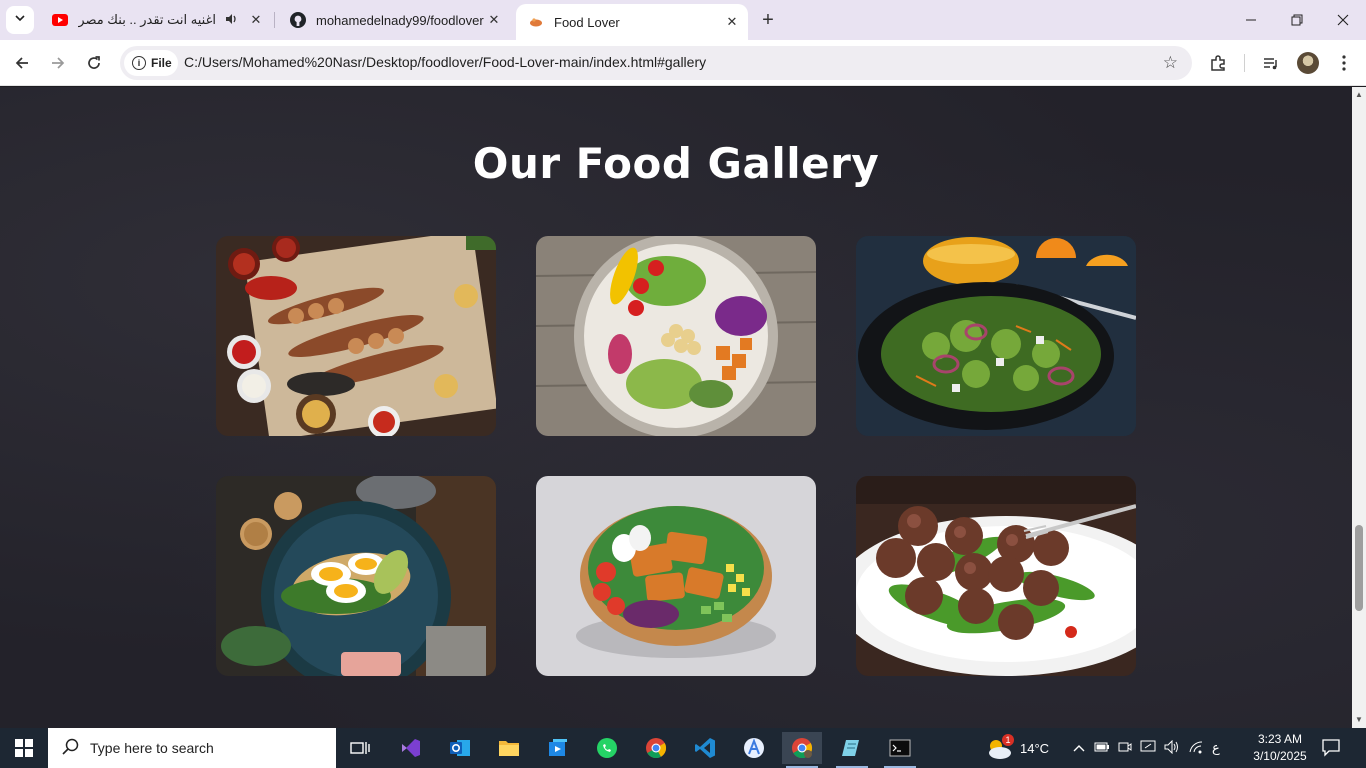 This screenshot has width=1366, height=768. Describe the element at coordinates (1359, 94) in the screenshot. I see `scroll-up-arrow-icon: ▲` at that location.